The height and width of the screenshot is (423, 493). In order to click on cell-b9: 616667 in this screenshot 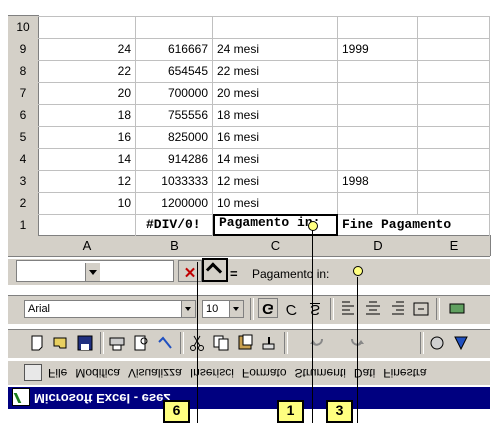, I will do `click(174, 49)`.